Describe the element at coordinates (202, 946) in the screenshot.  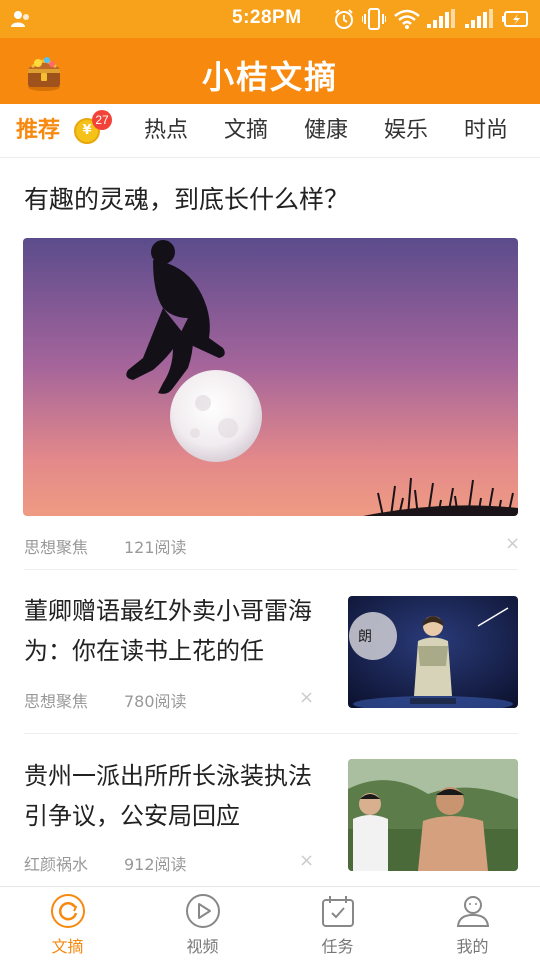
I see `nav-video-label: 视频` at that location.